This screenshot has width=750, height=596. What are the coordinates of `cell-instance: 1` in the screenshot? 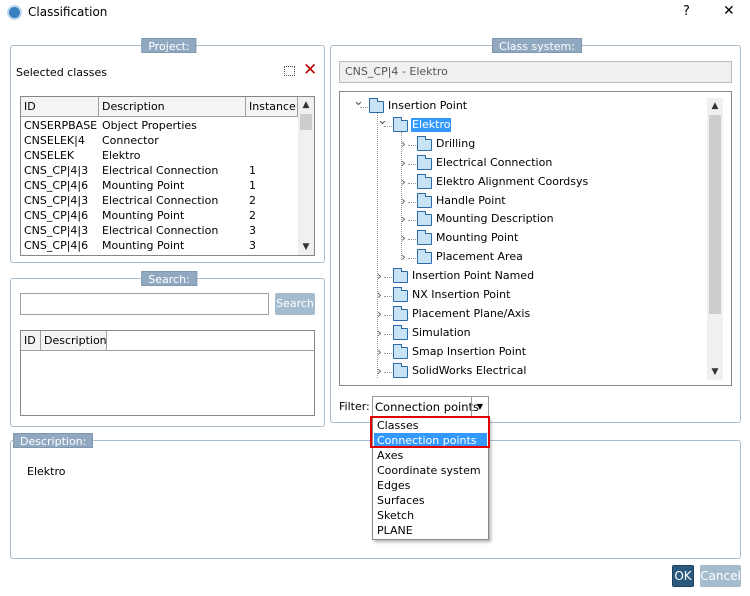 It's located at (252, 185).